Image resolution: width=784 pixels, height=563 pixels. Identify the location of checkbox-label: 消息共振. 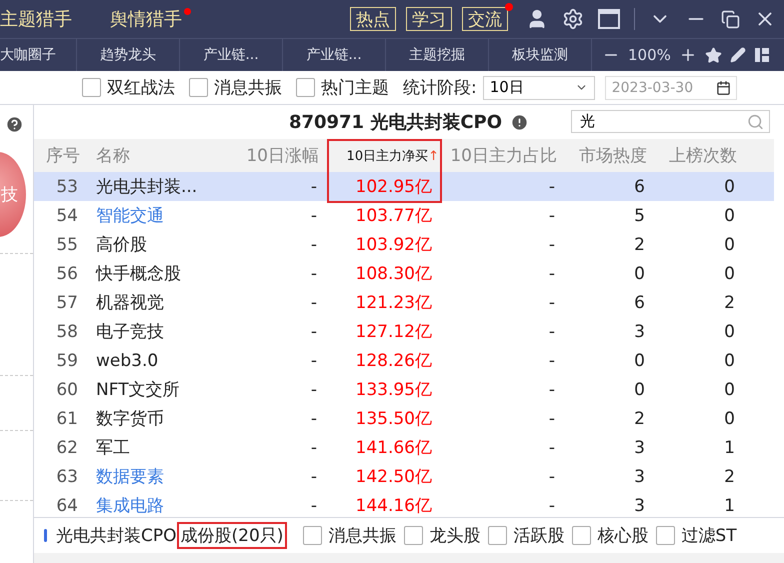
(362, 536).